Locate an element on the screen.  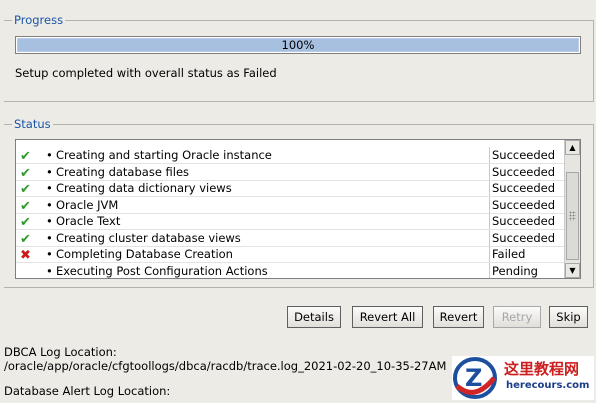
step-description-text: Creating and starting Oracle instance is located at coordinates (164, 155).